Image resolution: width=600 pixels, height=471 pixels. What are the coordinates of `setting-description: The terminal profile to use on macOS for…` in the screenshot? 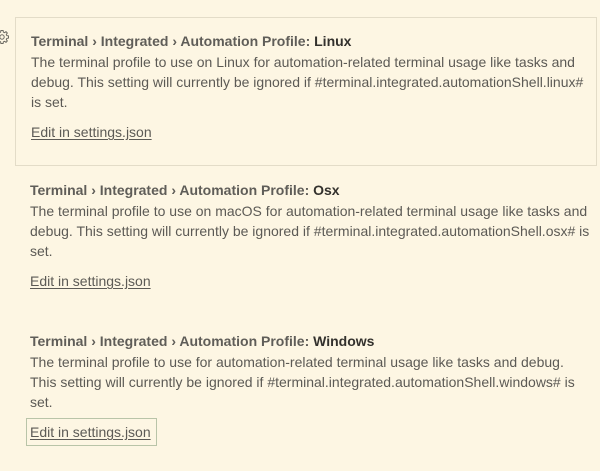 It's located at (310, 231).